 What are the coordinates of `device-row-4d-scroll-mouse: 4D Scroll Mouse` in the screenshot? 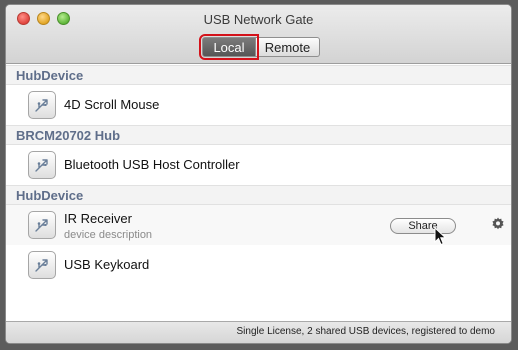 It's located at (258, 105).